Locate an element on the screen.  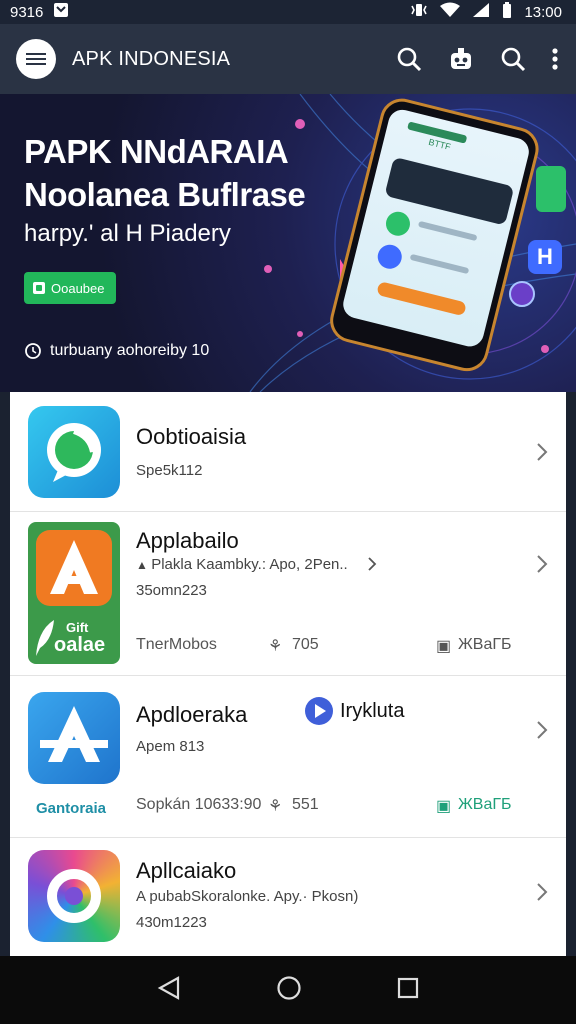
menu-button is located at coordinates (36, 59).